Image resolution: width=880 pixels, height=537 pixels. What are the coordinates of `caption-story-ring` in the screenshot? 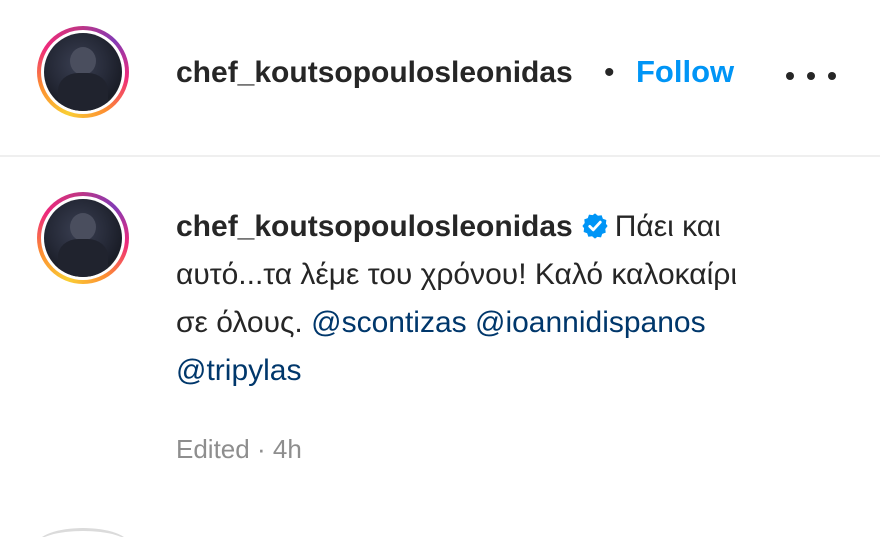 It's located at (83, 238).